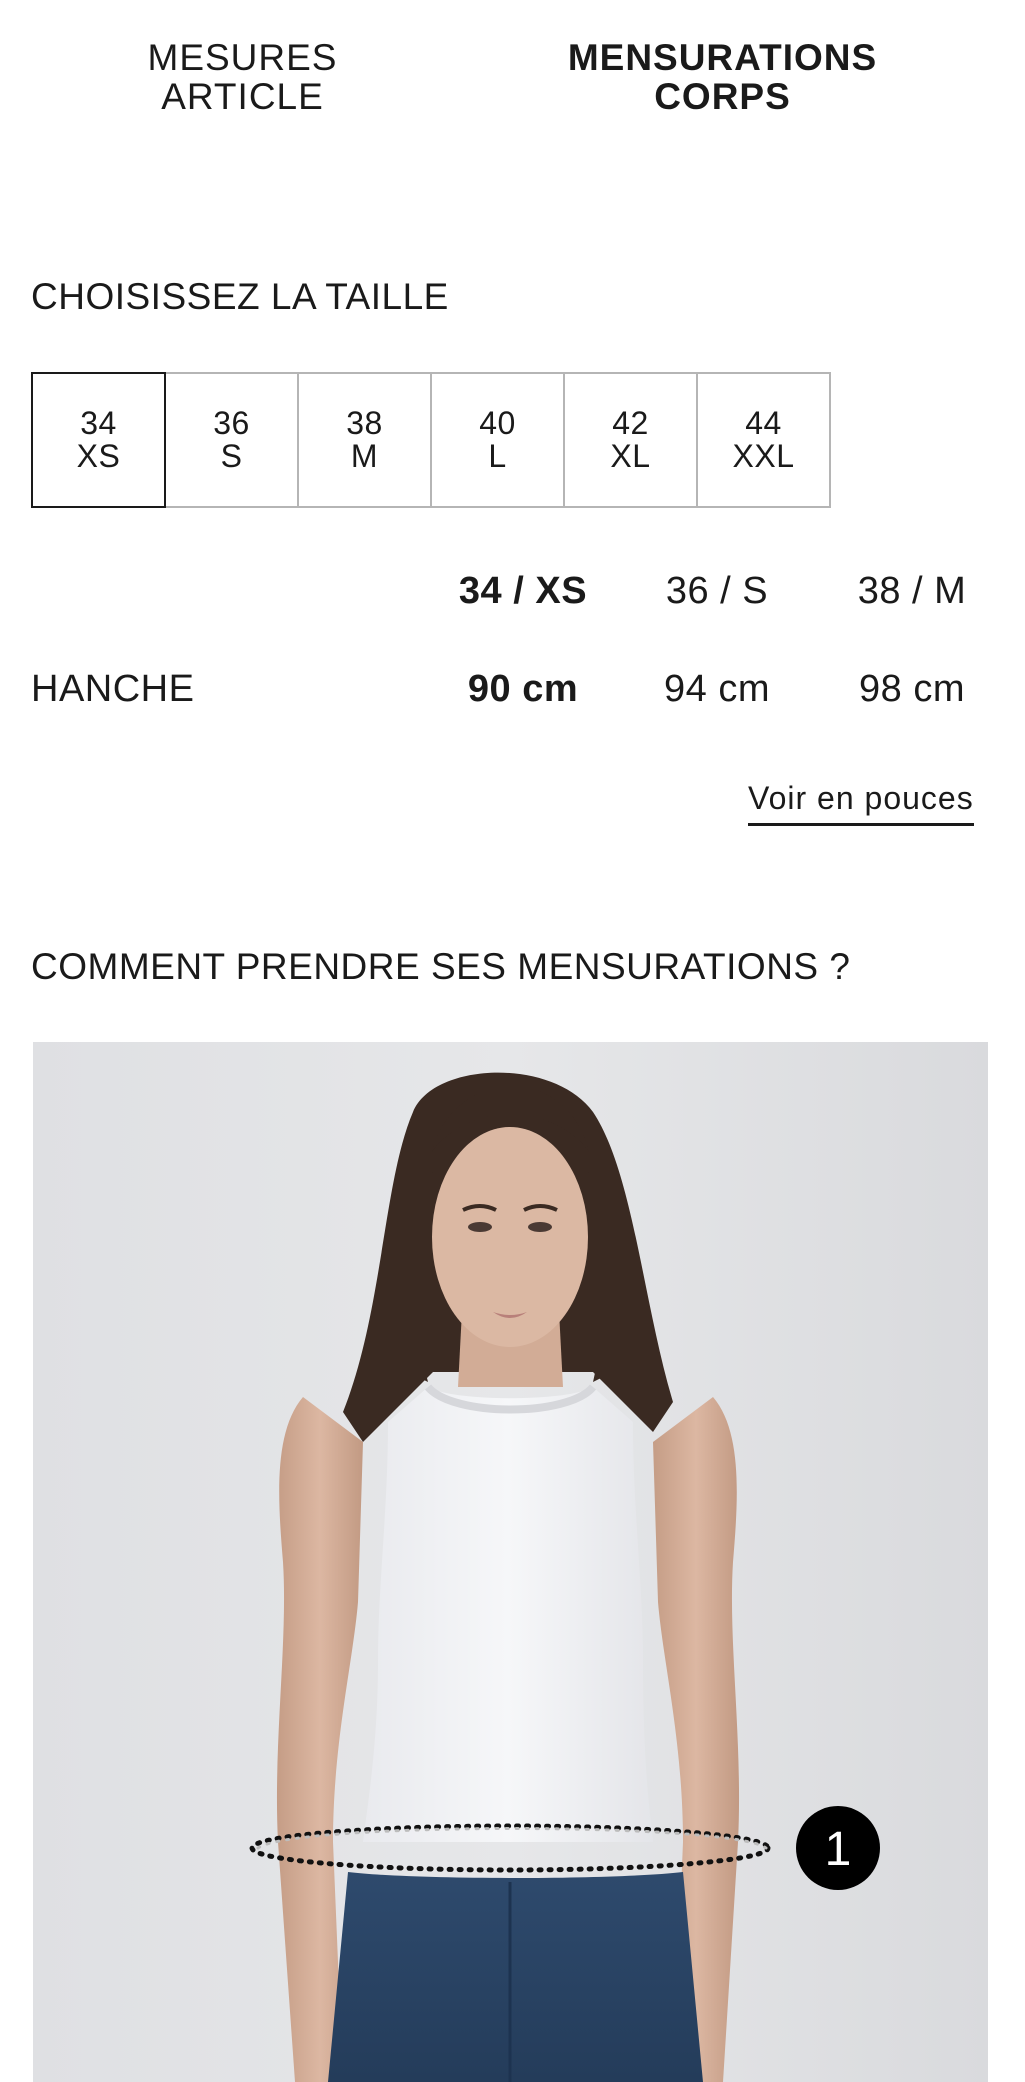 This screenshot has width=1025, height=2082. Describe the element at coordinates (364, 456) in the screenshot. I see `size-letter: M` at that location.